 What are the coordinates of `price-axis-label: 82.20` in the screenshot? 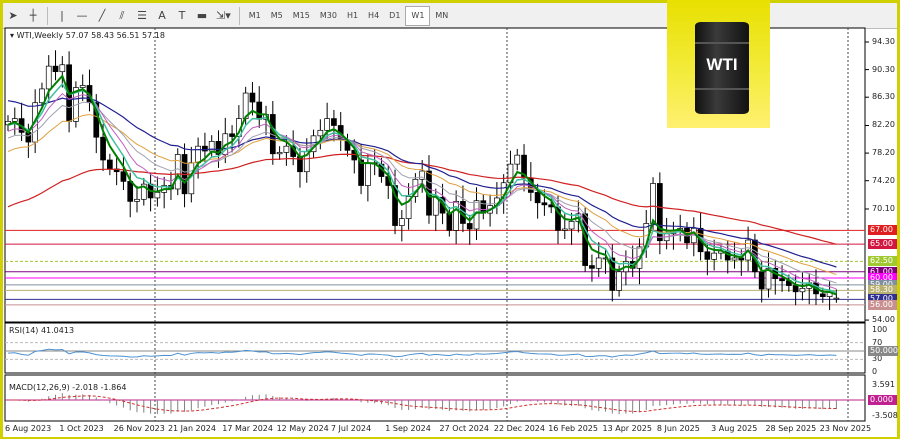 It's located at (883, 125).